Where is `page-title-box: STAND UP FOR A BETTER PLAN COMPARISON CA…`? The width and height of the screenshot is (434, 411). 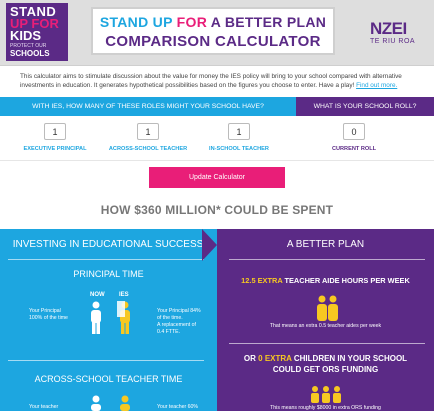 page-title-box: STAND UP FOR A BETTER PLAN COMPARISON CA… is located at coordinates (213, 31).